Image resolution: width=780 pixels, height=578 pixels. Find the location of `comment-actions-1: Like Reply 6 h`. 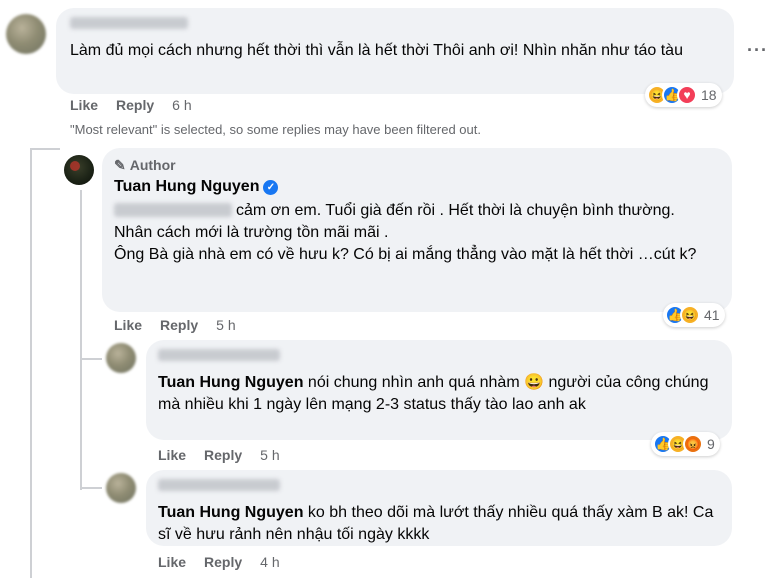

comment-actions-1: Like Reply 6 h is located at coordinates (131, 105).